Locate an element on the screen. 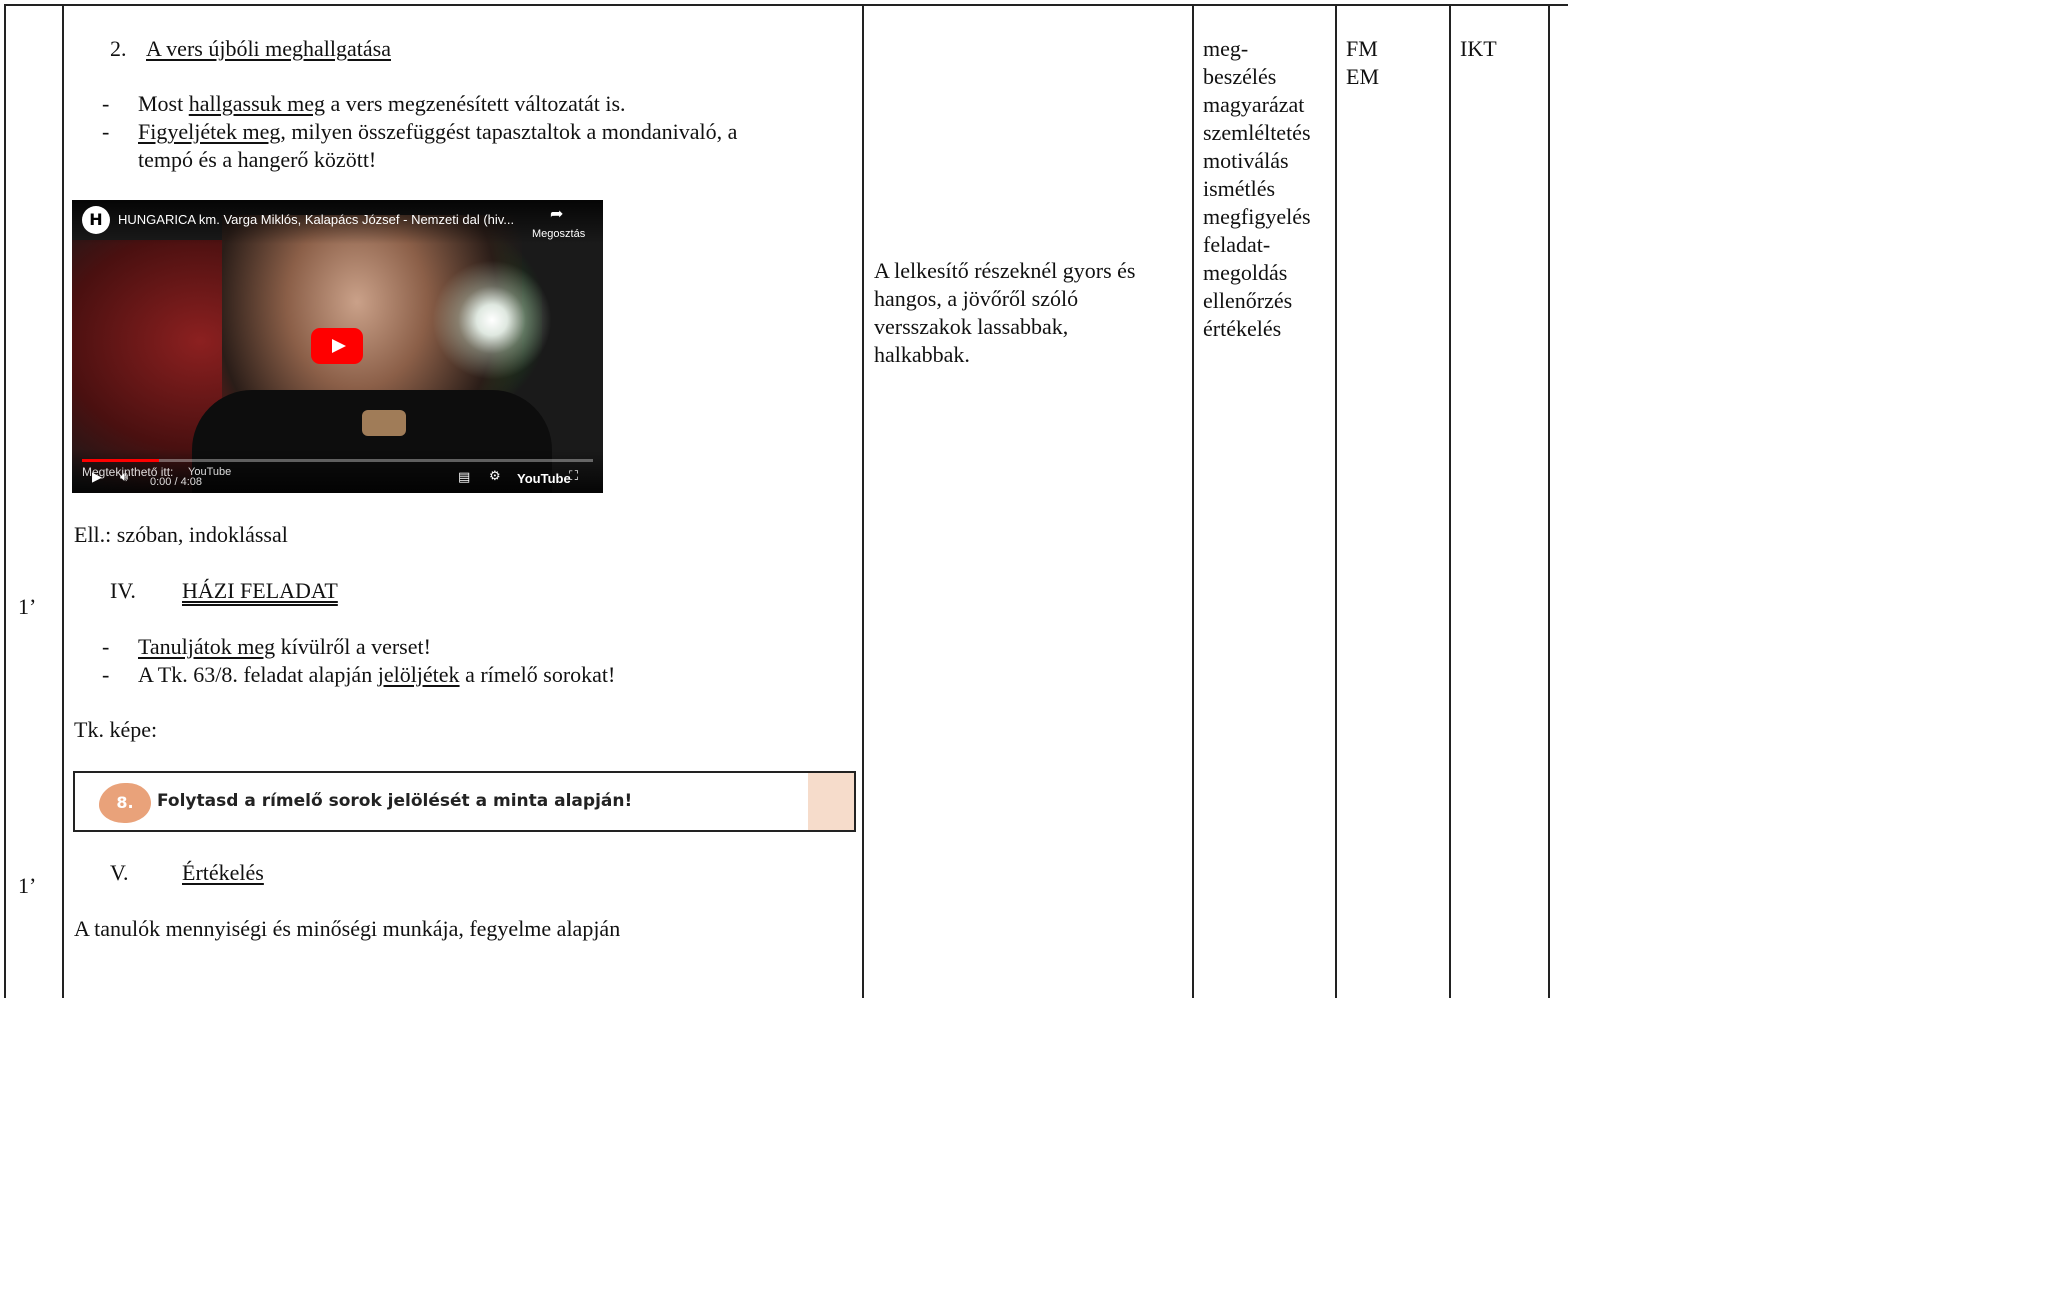 This screenshot has height=1315, width=2072. watch-on-brand: YouTube is located at coordinates (209, 472).